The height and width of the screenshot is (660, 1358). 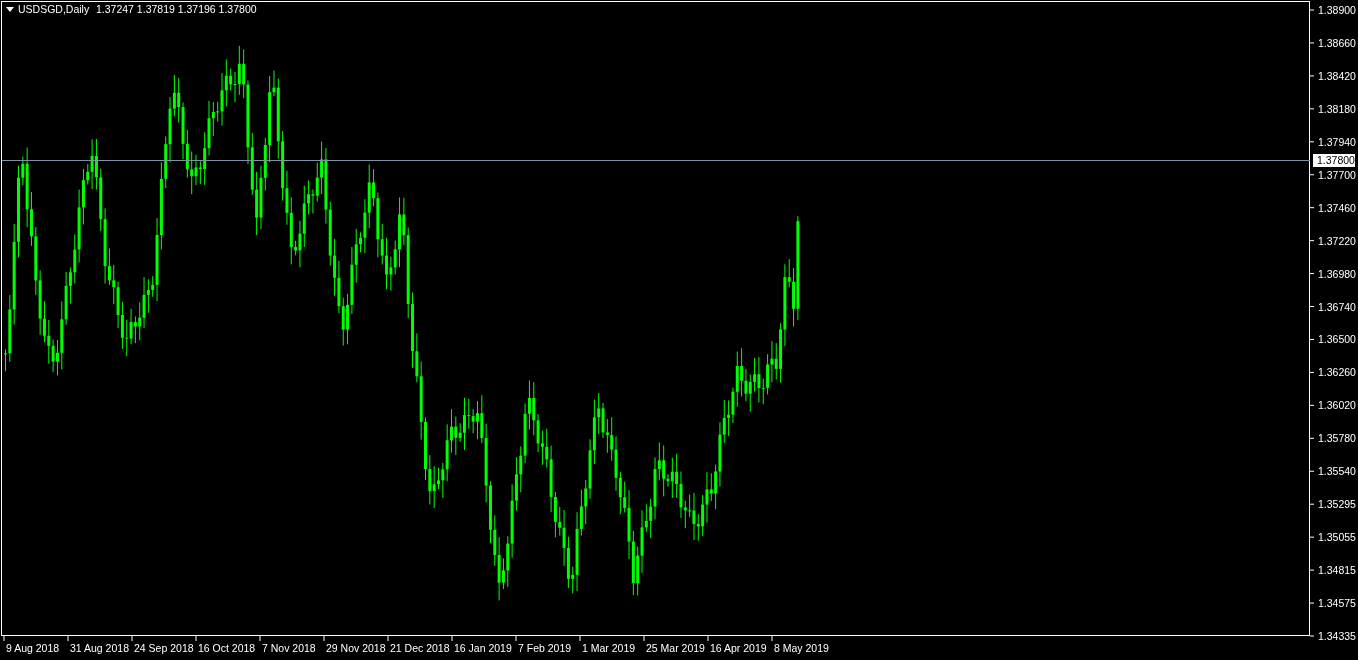 I want to click on price-label: 1.38420, so click(x=1337, y=75).